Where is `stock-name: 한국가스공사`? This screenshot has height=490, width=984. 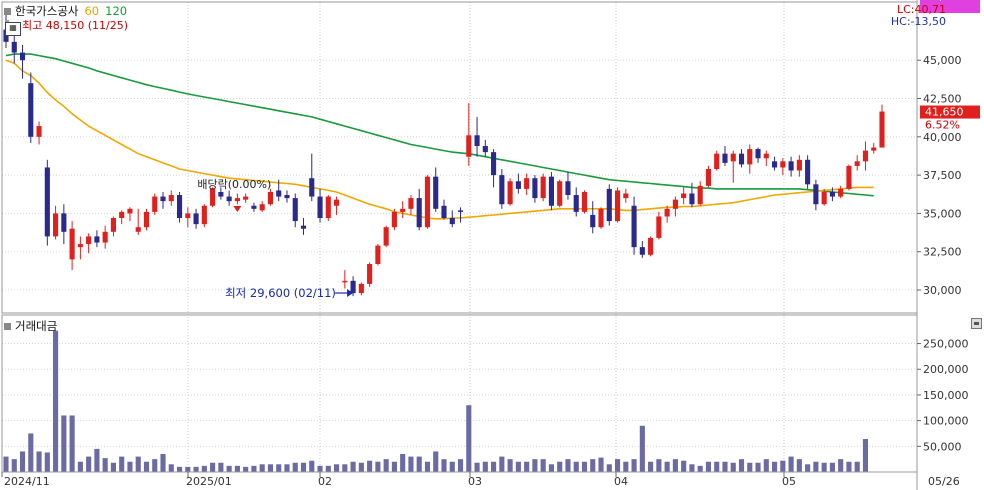
stock-name: 한국가스공사 is located at coordinates (47, 11).